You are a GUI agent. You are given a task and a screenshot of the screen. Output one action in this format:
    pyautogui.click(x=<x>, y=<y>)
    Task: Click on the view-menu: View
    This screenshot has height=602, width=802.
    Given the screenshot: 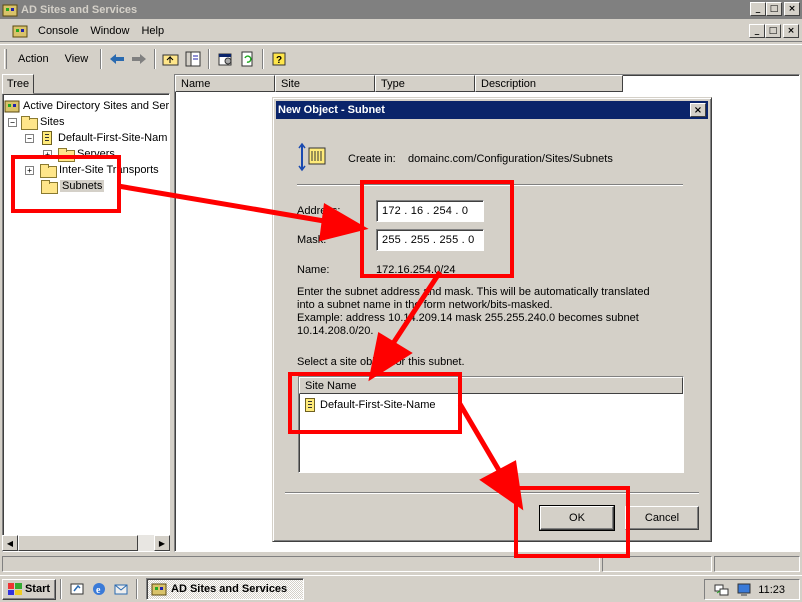 What is the action you would take?
    pyautogui.click(x=77, y=59)
    